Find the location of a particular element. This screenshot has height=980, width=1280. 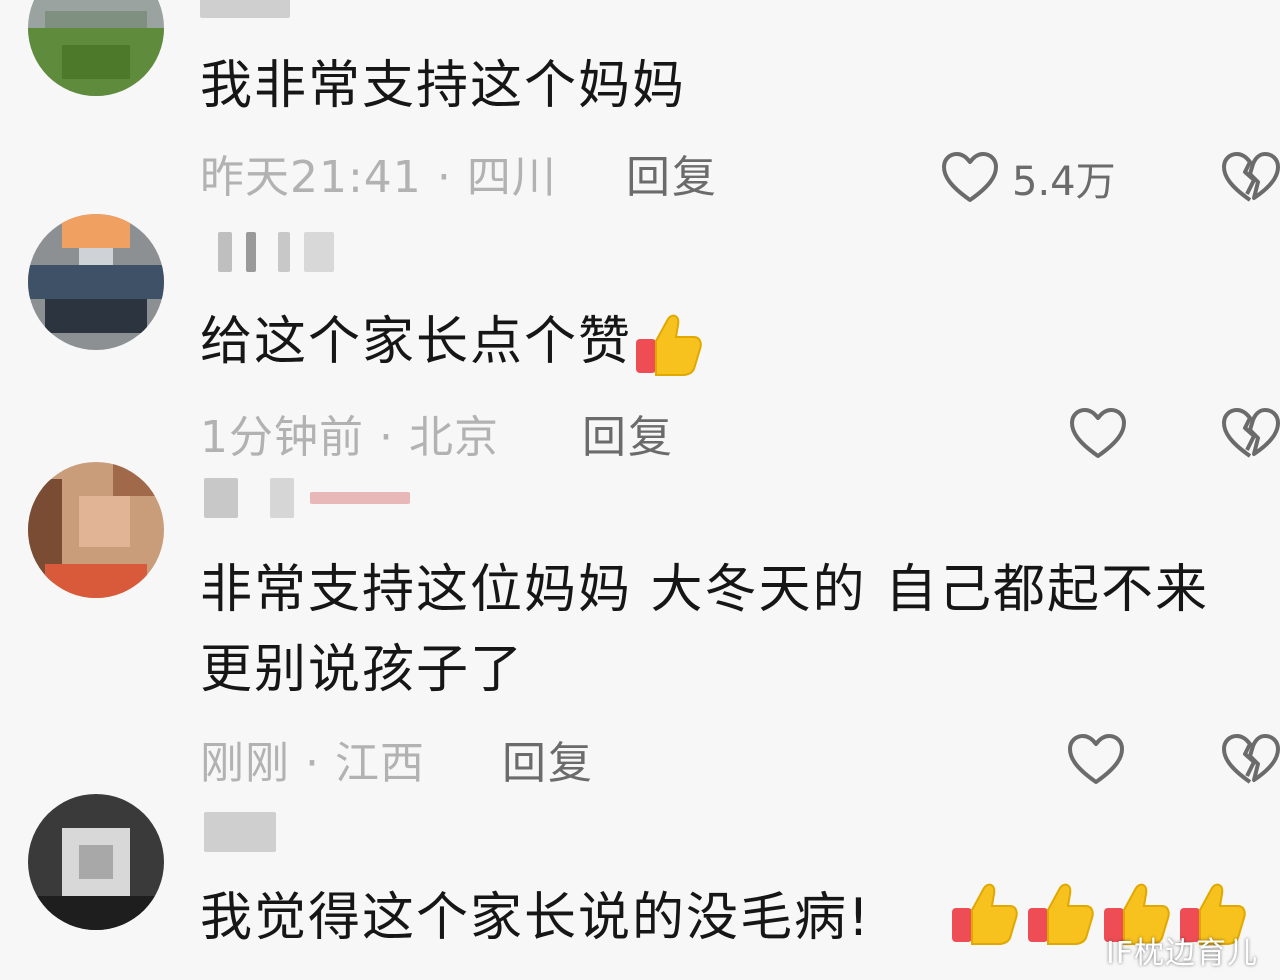

comment-text: 非常支持这位妈妈 大冬天的 自己都起不来 更别说孩子了 is located at coordinates (730, 630).